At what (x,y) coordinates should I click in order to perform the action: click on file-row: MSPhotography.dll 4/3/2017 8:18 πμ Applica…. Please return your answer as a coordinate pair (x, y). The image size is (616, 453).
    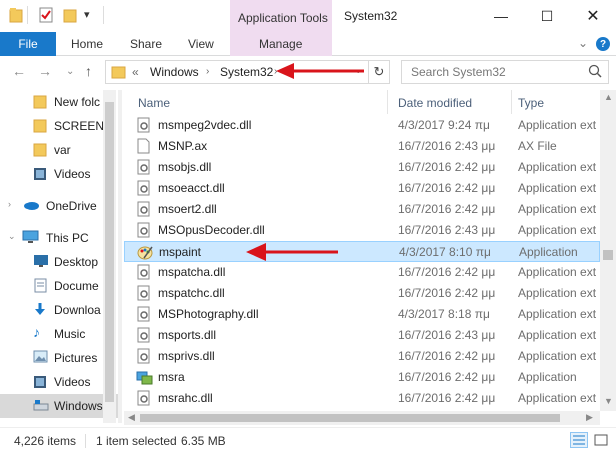
    Looking at the image, I should click on (362, 314).